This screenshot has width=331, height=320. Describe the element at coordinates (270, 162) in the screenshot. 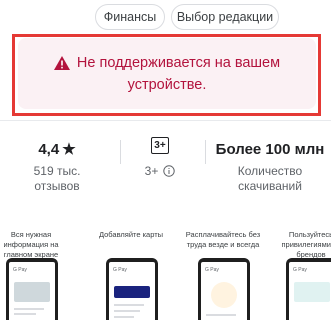

I see `installs-stat: Более 100 млн Количество скачиваний` at that location.